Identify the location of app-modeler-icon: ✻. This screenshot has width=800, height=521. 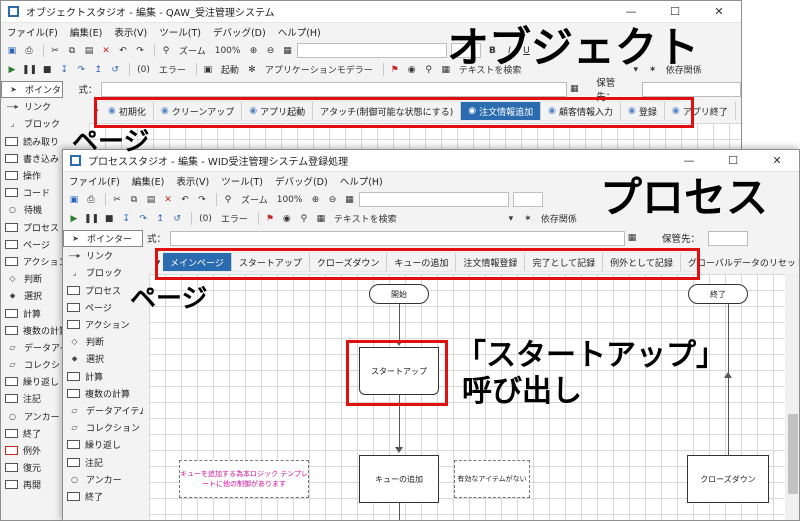
(252, 69).